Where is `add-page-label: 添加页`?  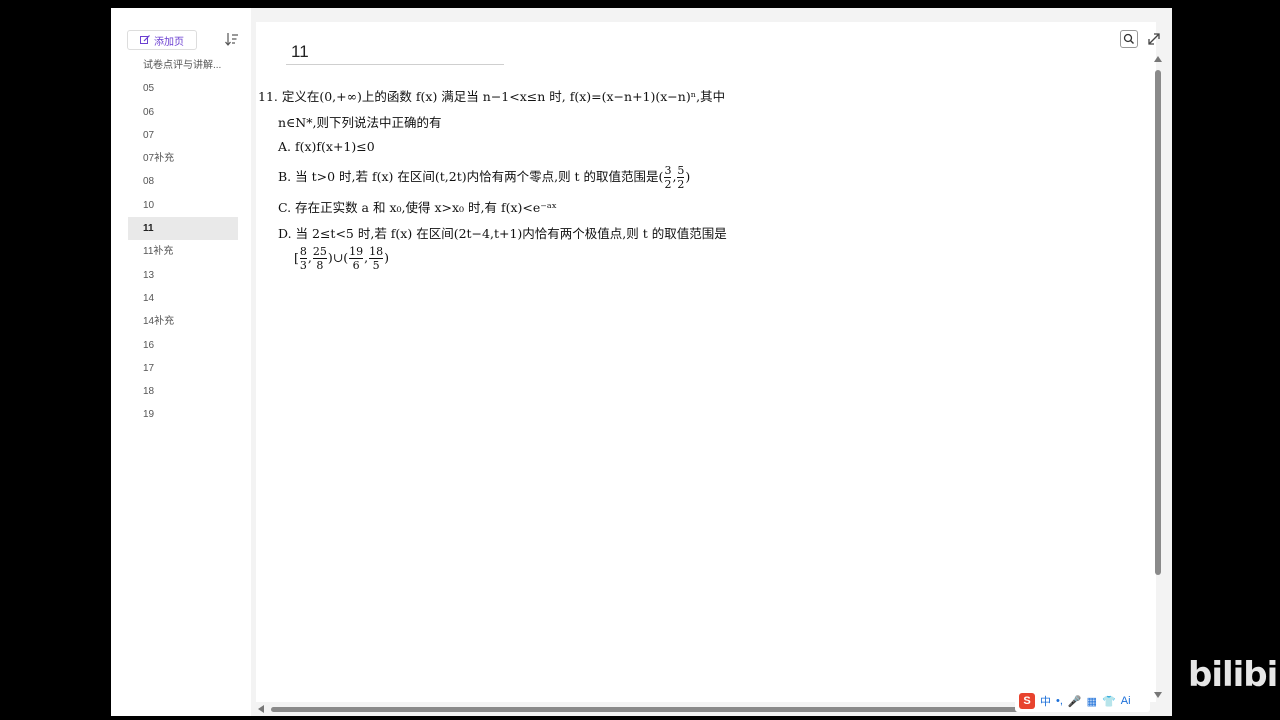
add-page-label: 添加页 is located at coordinates (169, 42).